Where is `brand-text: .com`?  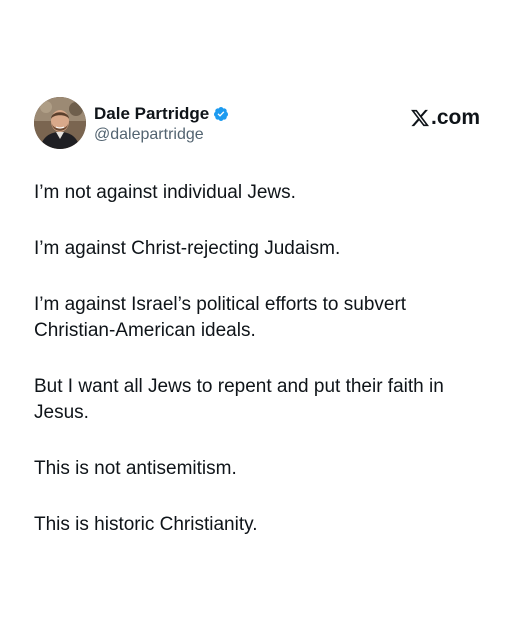 brand-text: .com is located at coordinates (455, 117).